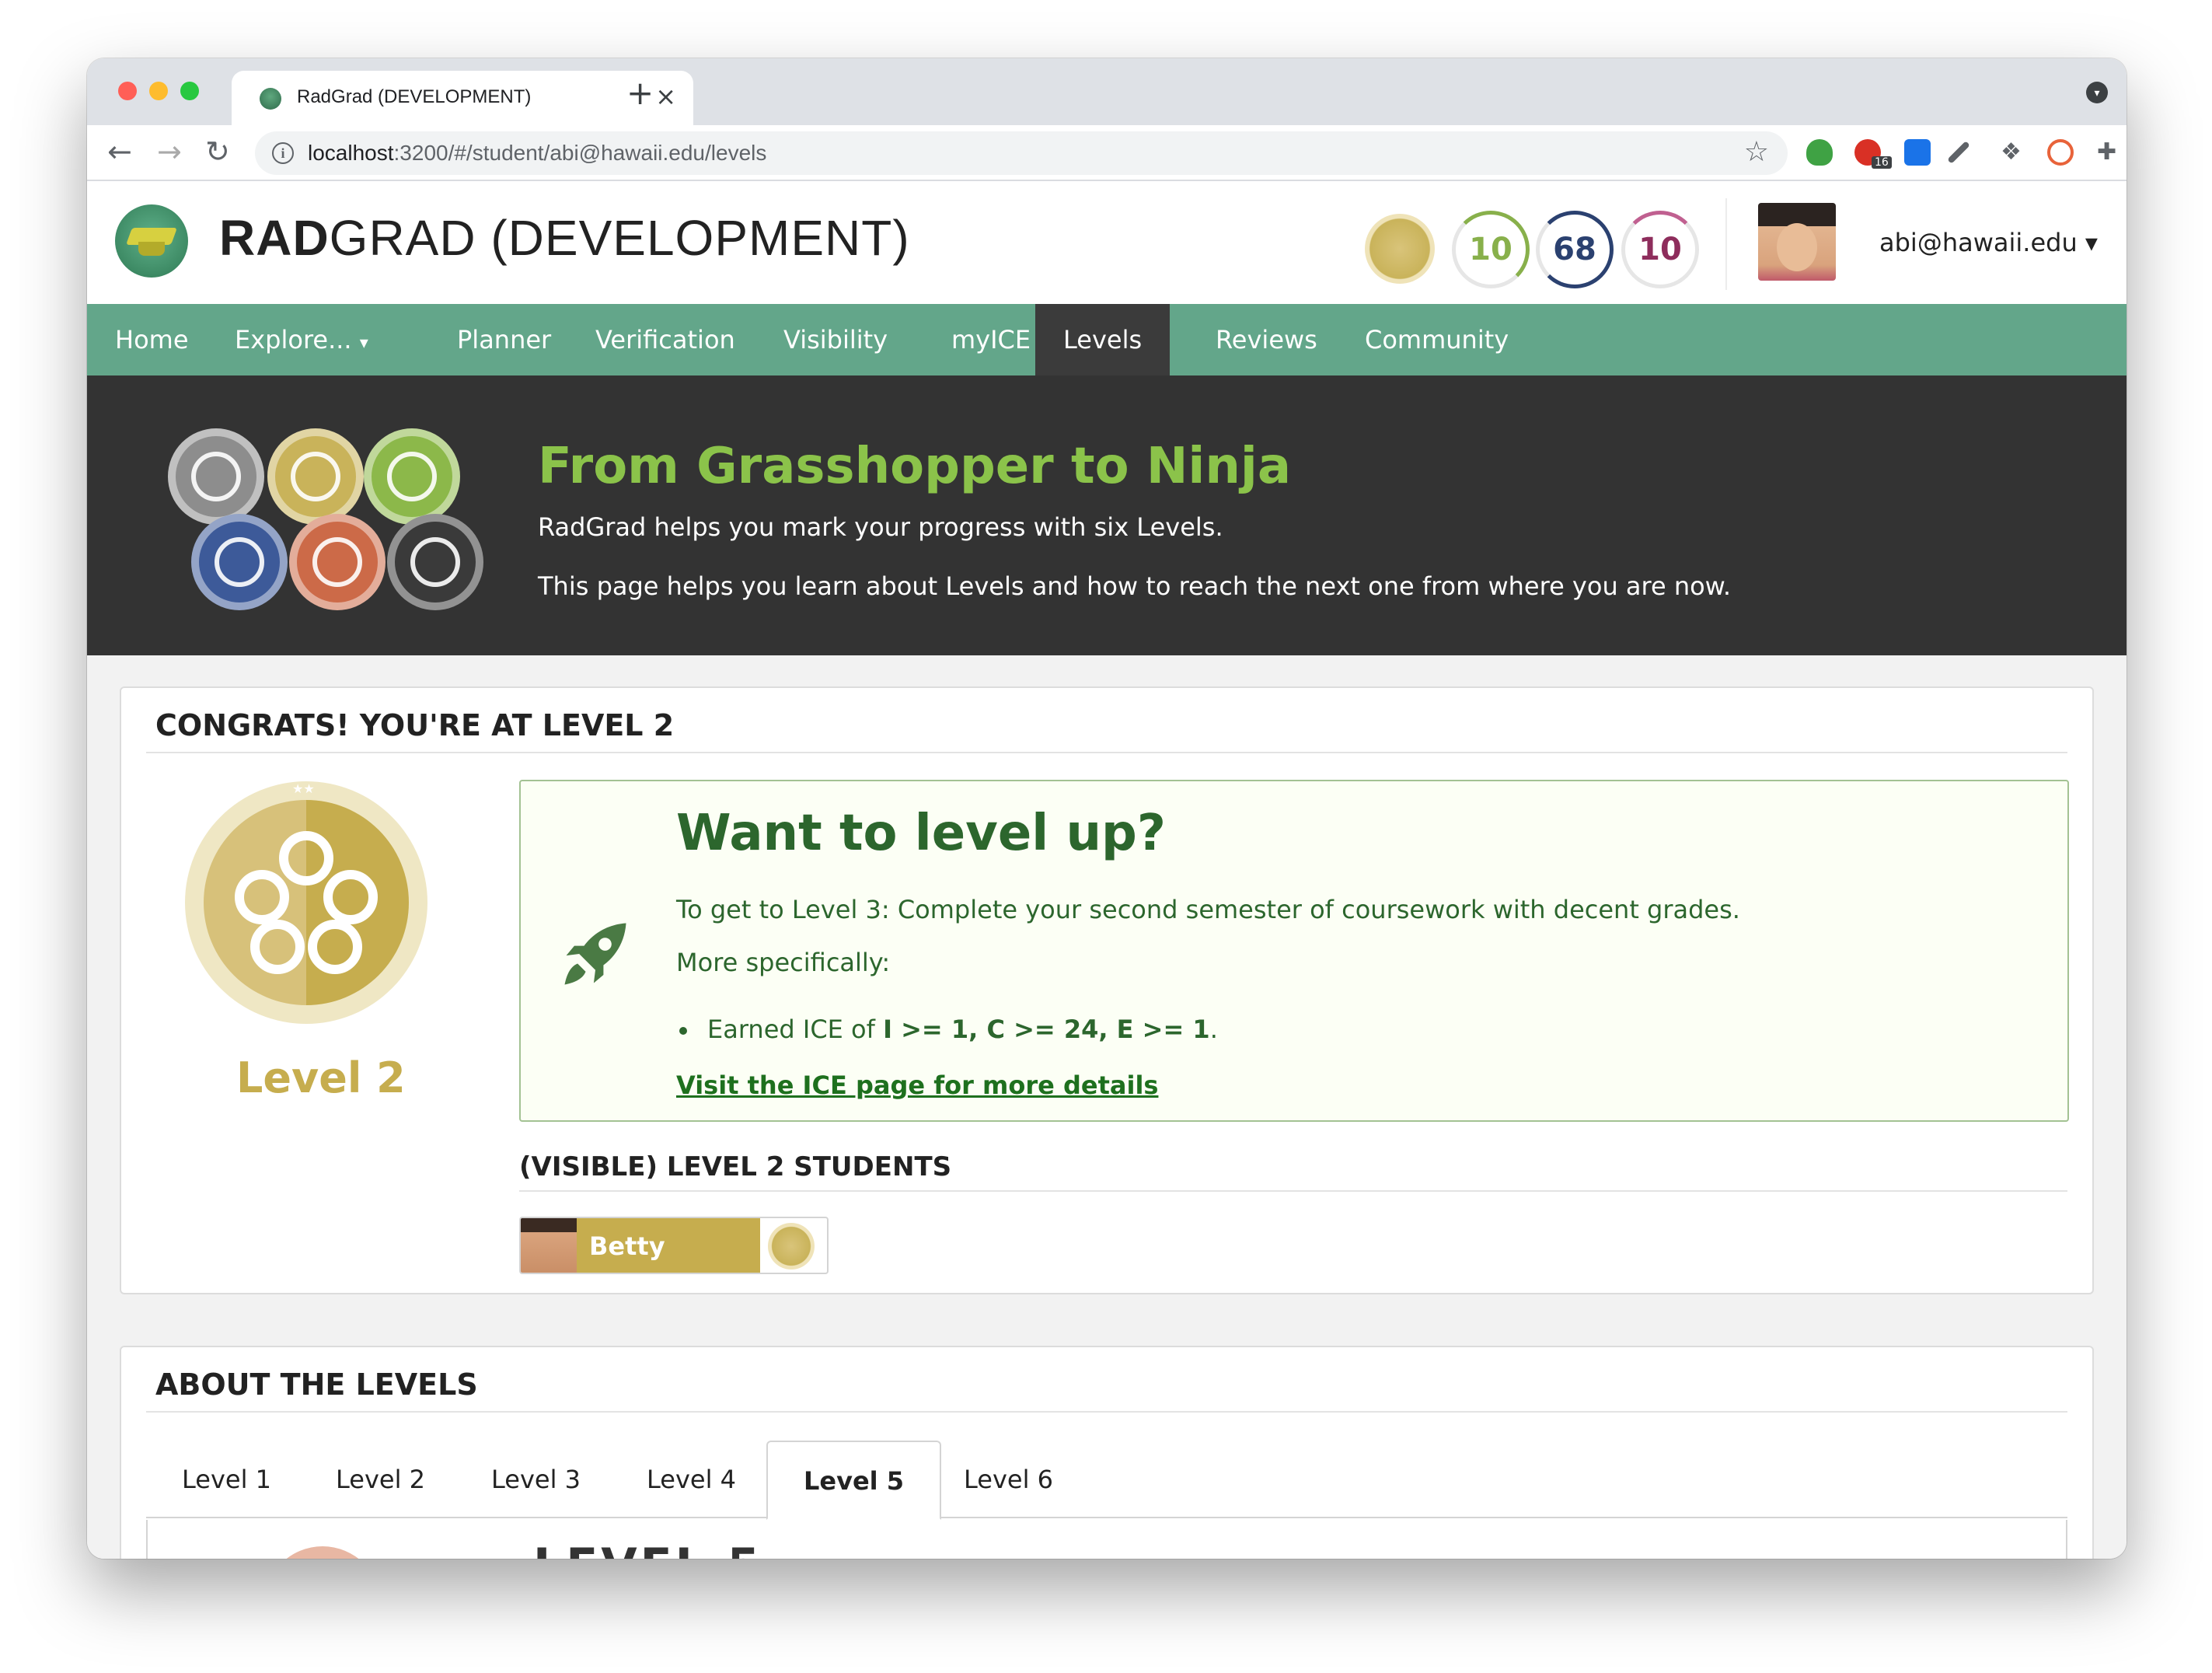 The width and height of the screenshot is (2212, 1673). Describe the element at coordinates (1266, 340) in the screenshot. I see `nav-reviews: Reviews` at that location.